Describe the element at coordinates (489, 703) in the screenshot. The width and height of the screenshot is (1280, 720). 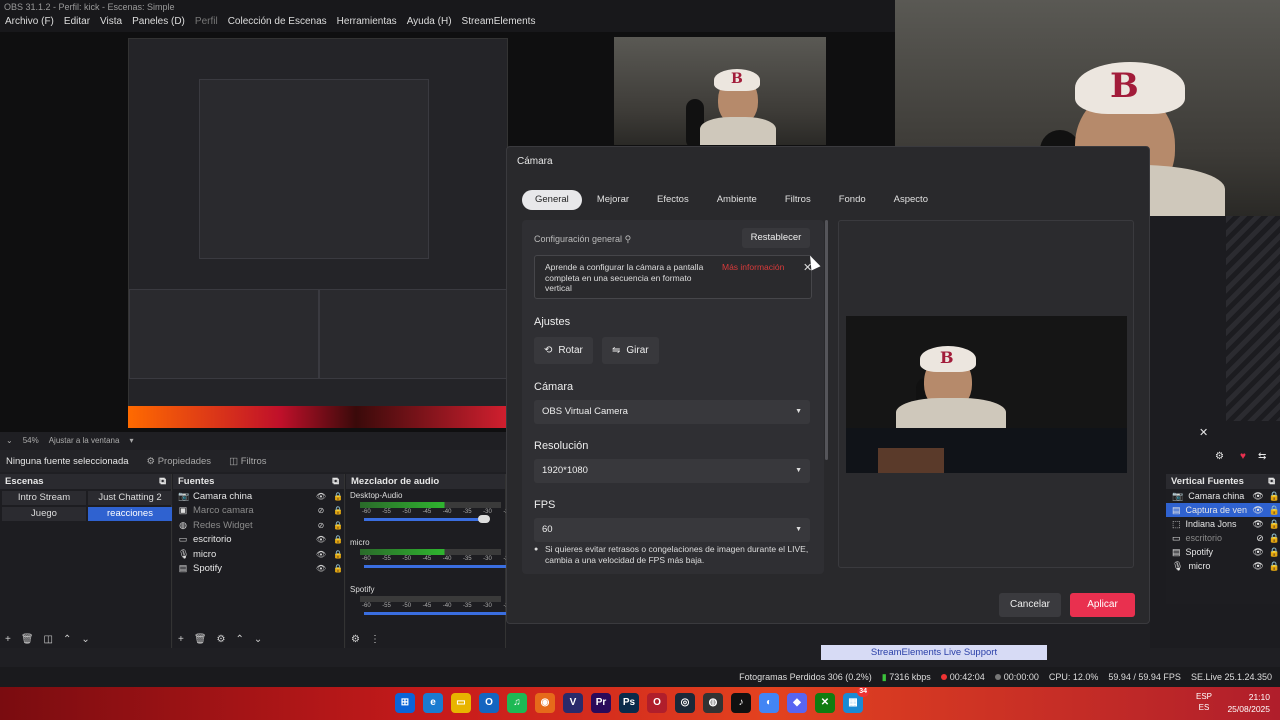
I see `outlook-icon: O` at that location.